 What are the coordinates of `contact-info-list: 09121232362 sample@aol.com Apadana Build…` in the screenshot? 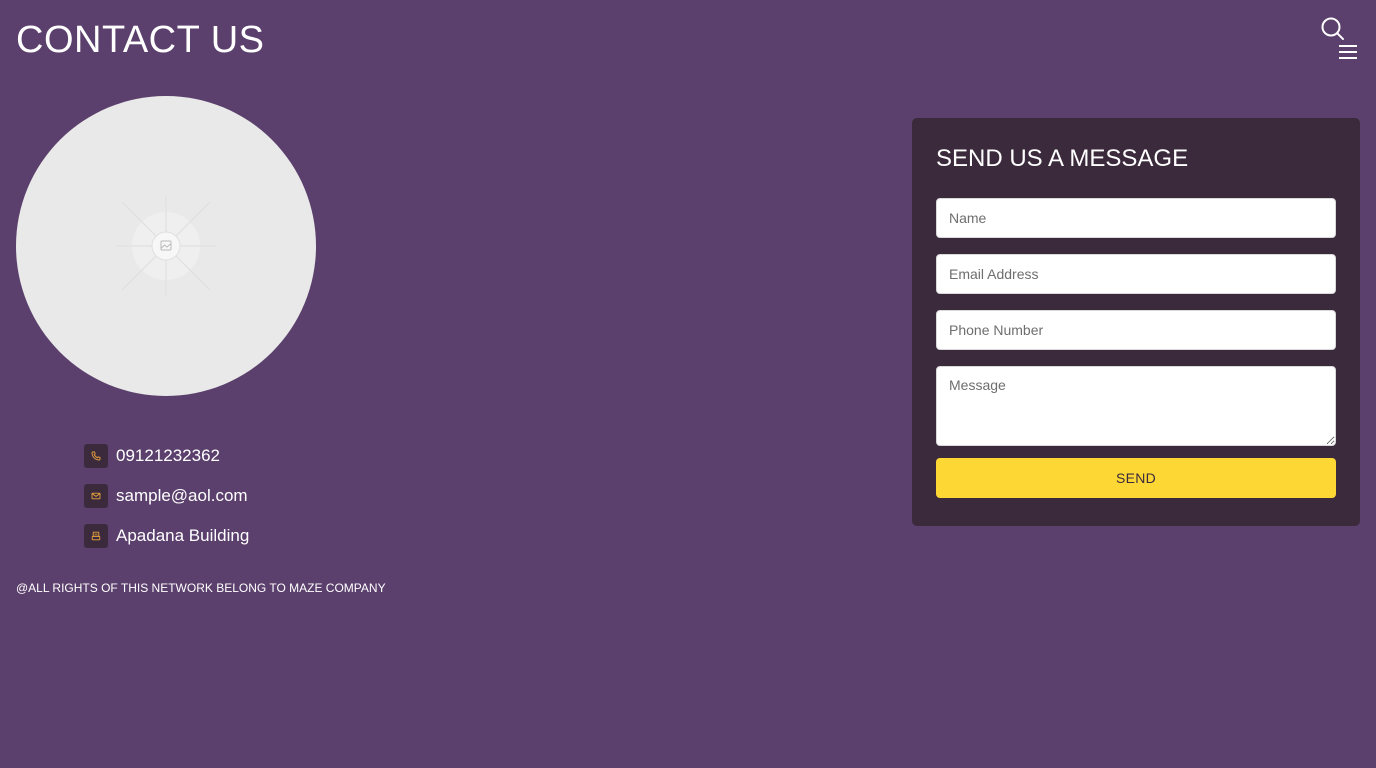 It's located at (166, 504).